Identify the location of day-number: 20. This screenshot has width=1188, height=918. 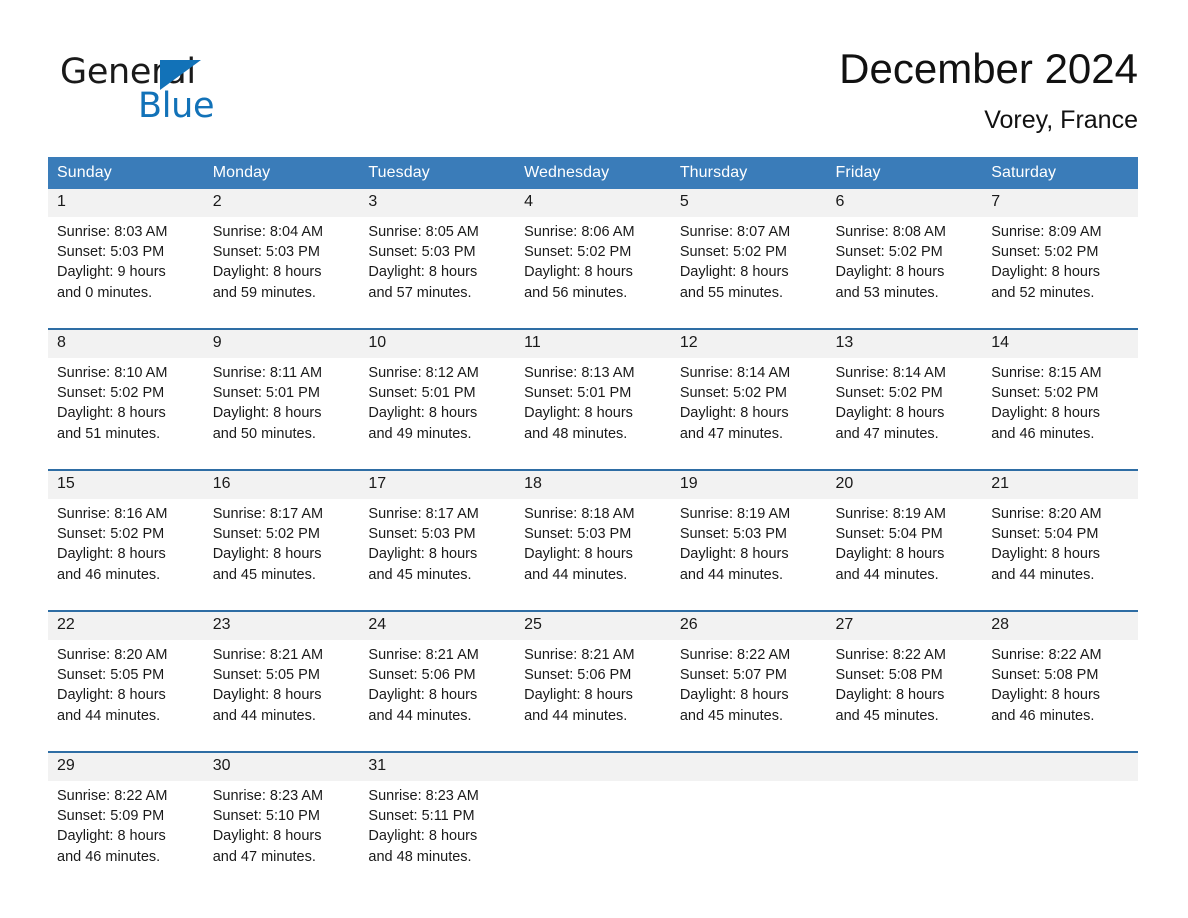
(904, 484).